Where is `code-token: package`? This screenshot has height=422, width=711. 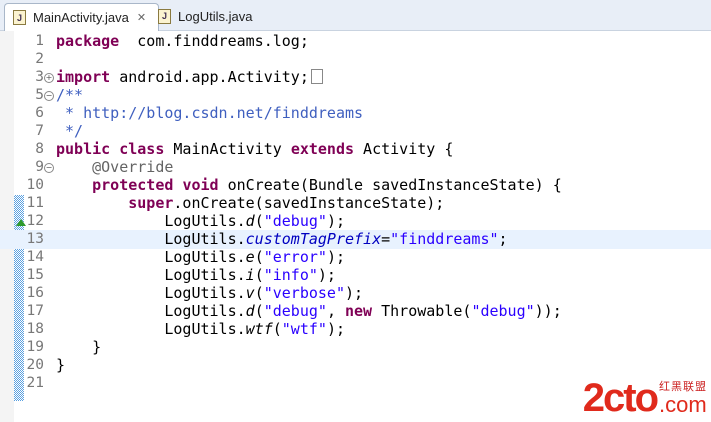 code-token: package is located at coordinates (88, 41).